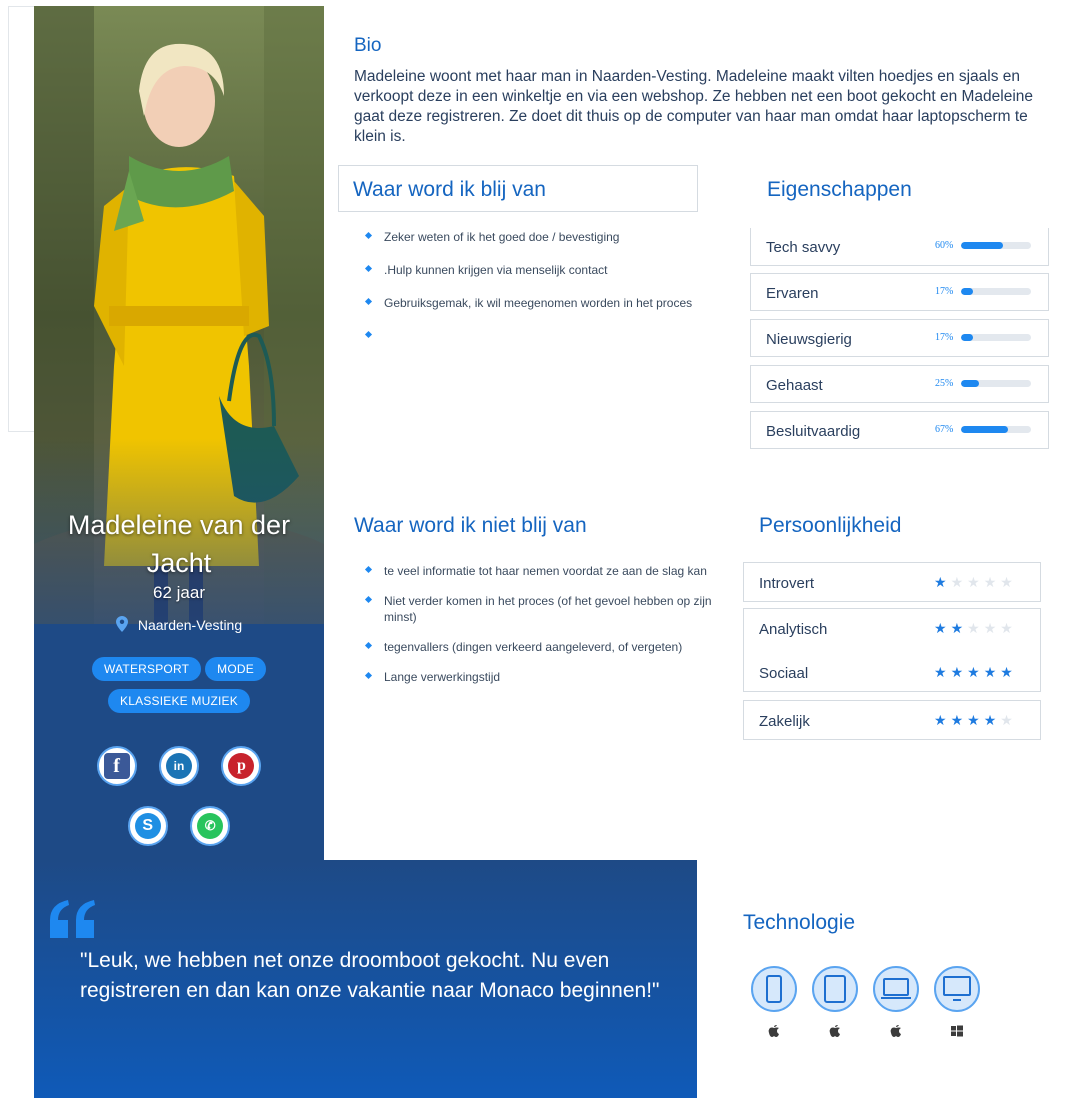 This screenshot has height=1098, width=1070. I want to click on social-links: f in p S ✆, so click(179, 803).